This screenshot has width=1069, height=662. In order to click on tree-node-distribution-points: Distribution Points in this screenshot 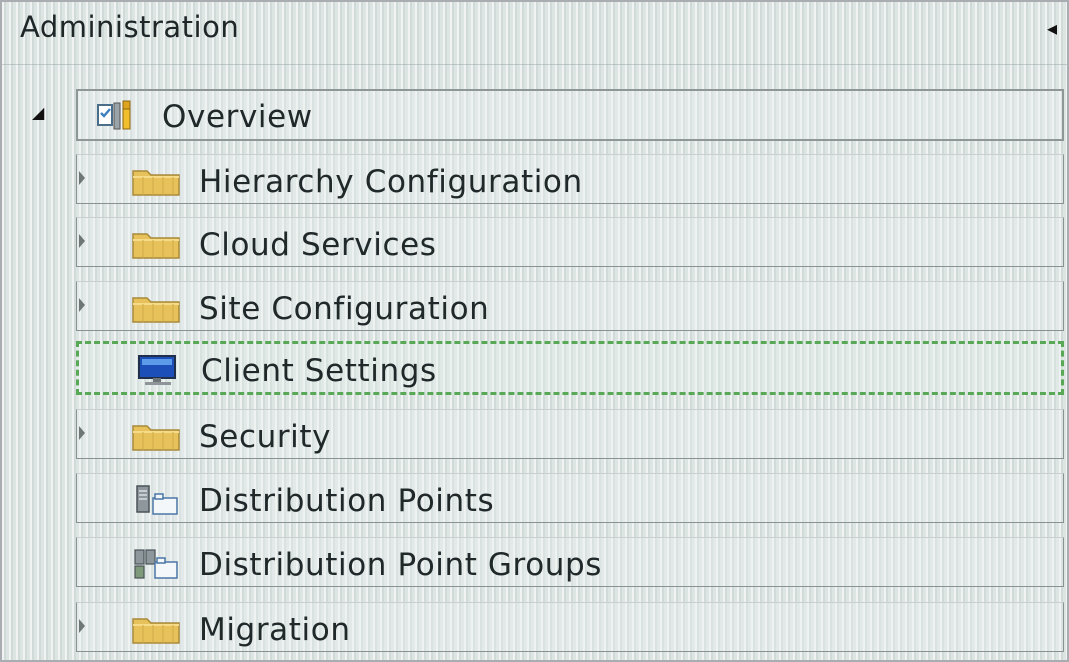, I will do `click(570, 498)`.